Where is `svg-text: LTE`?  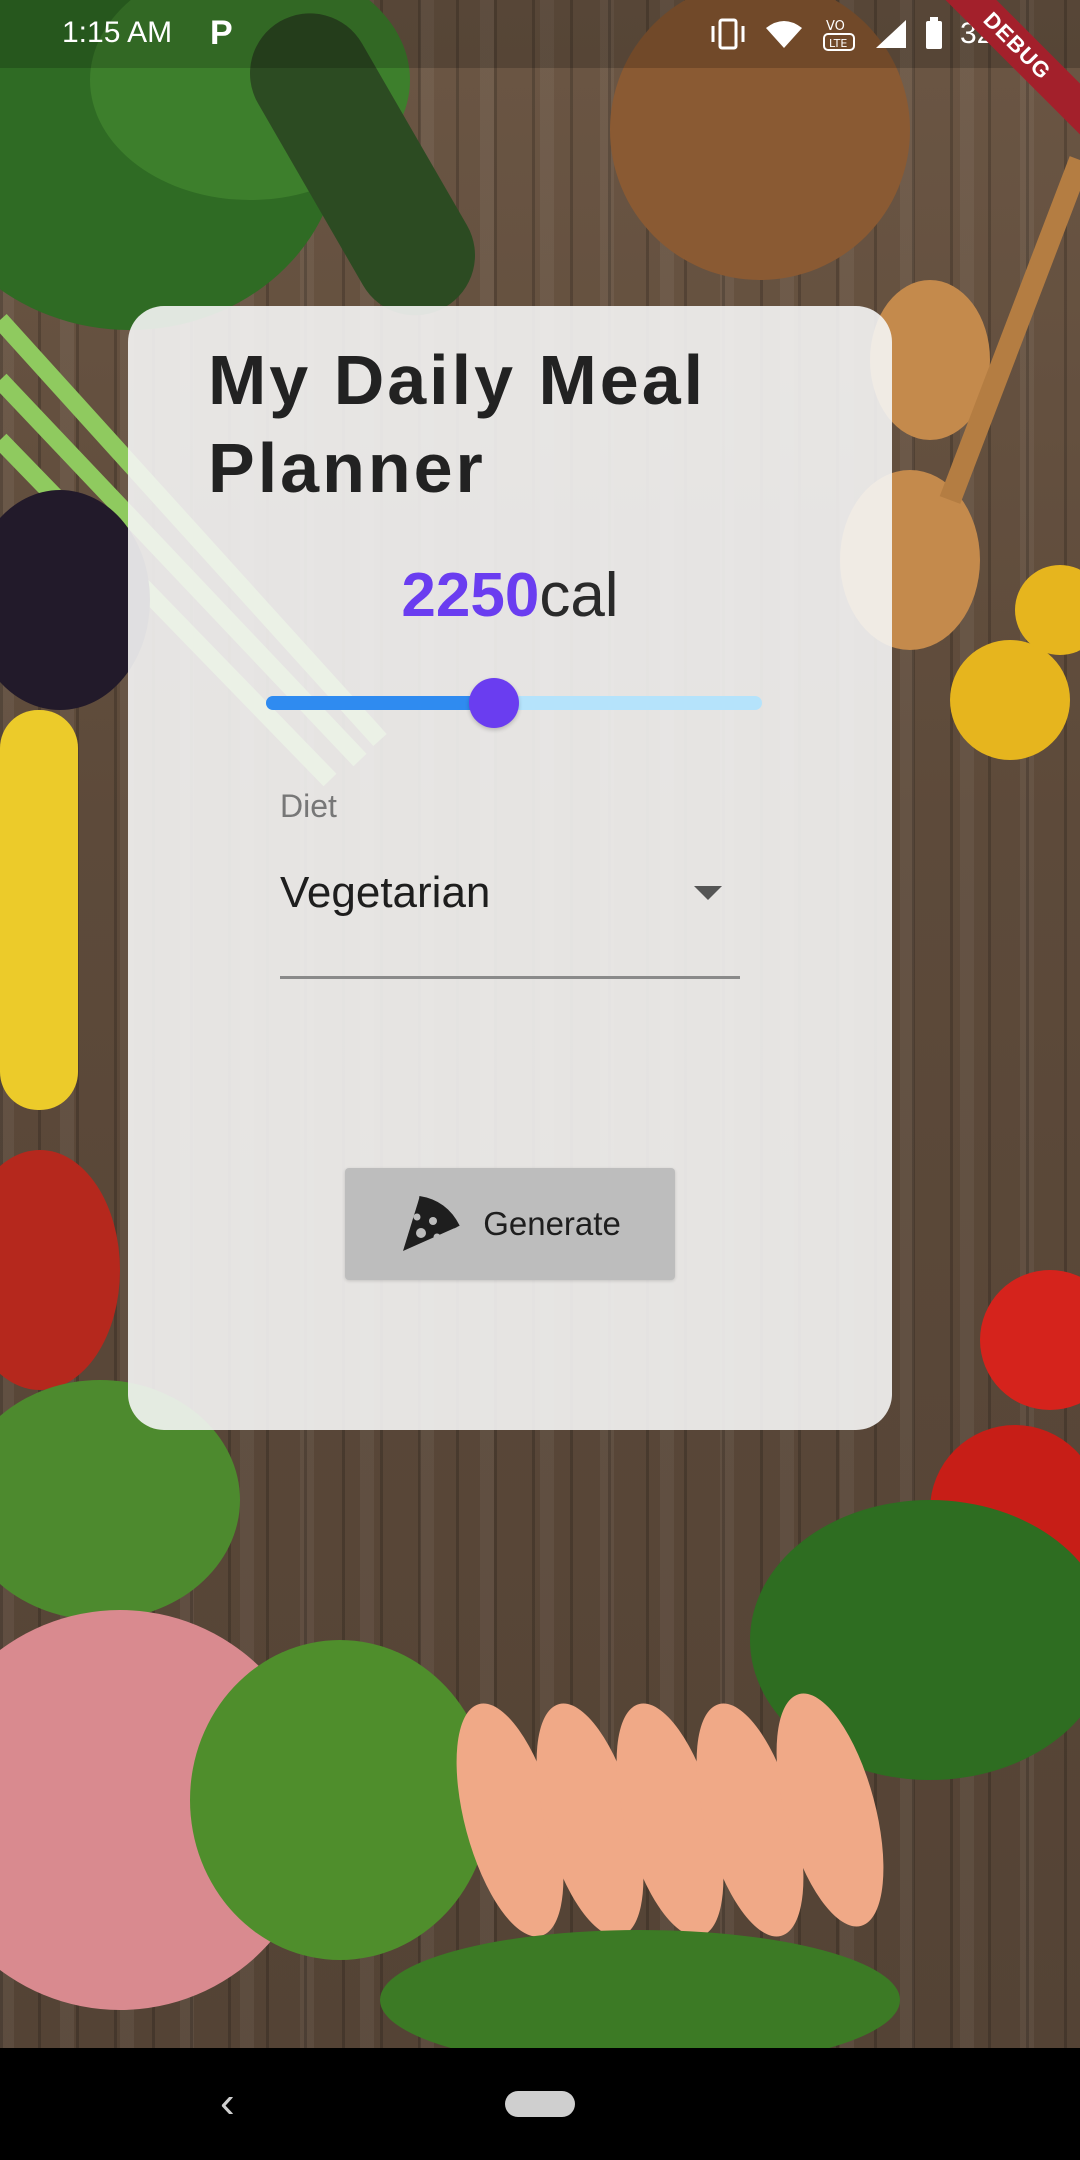 svg-text: LTE is located at coordinates (838, 43).